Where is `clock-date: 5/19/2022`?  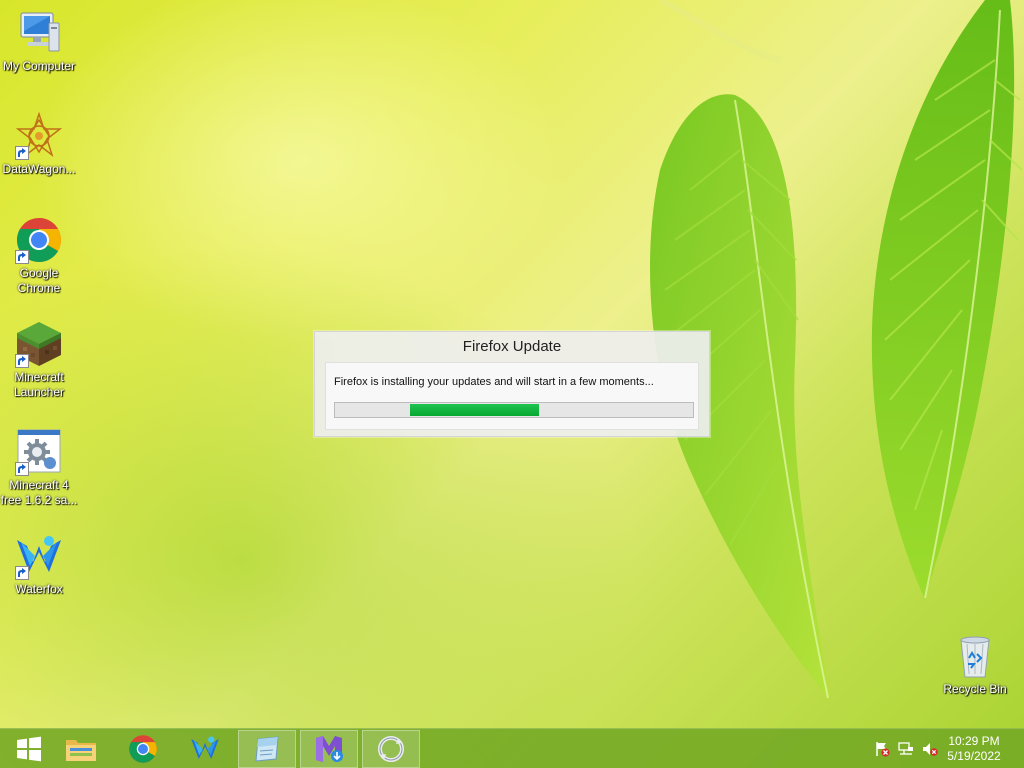 clock-date: 5/19/2022 is located at coordinates (974, 756).